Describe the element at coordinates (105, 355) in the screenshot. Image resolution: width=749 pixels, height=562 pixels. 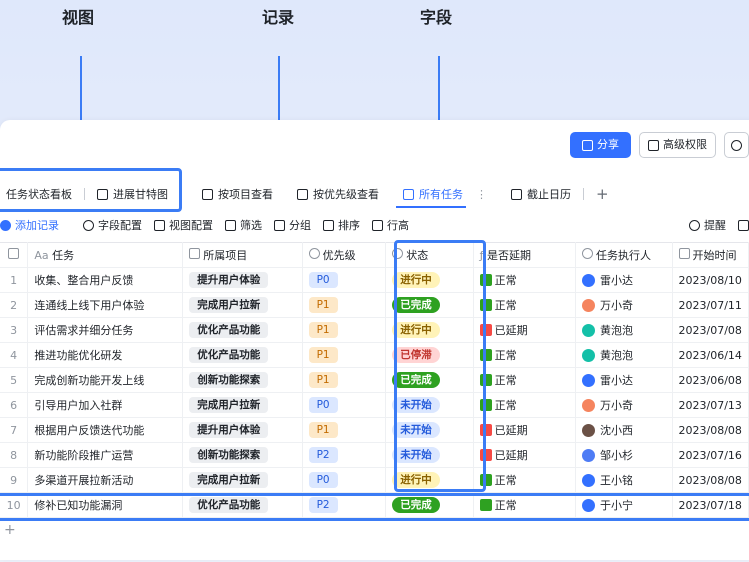
I see `task-cell: 推进功能优化研发` at that location.